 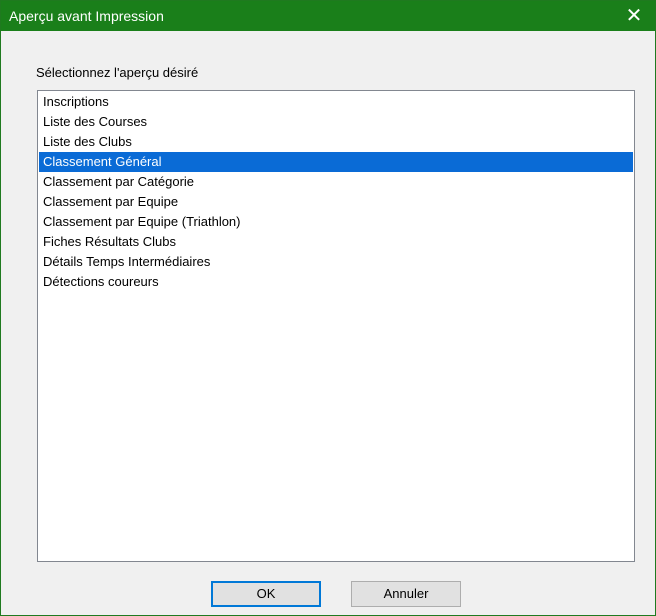 I want to click on list-item-detections-coureurs: Détections coureurs, so click(x=336, y=282).